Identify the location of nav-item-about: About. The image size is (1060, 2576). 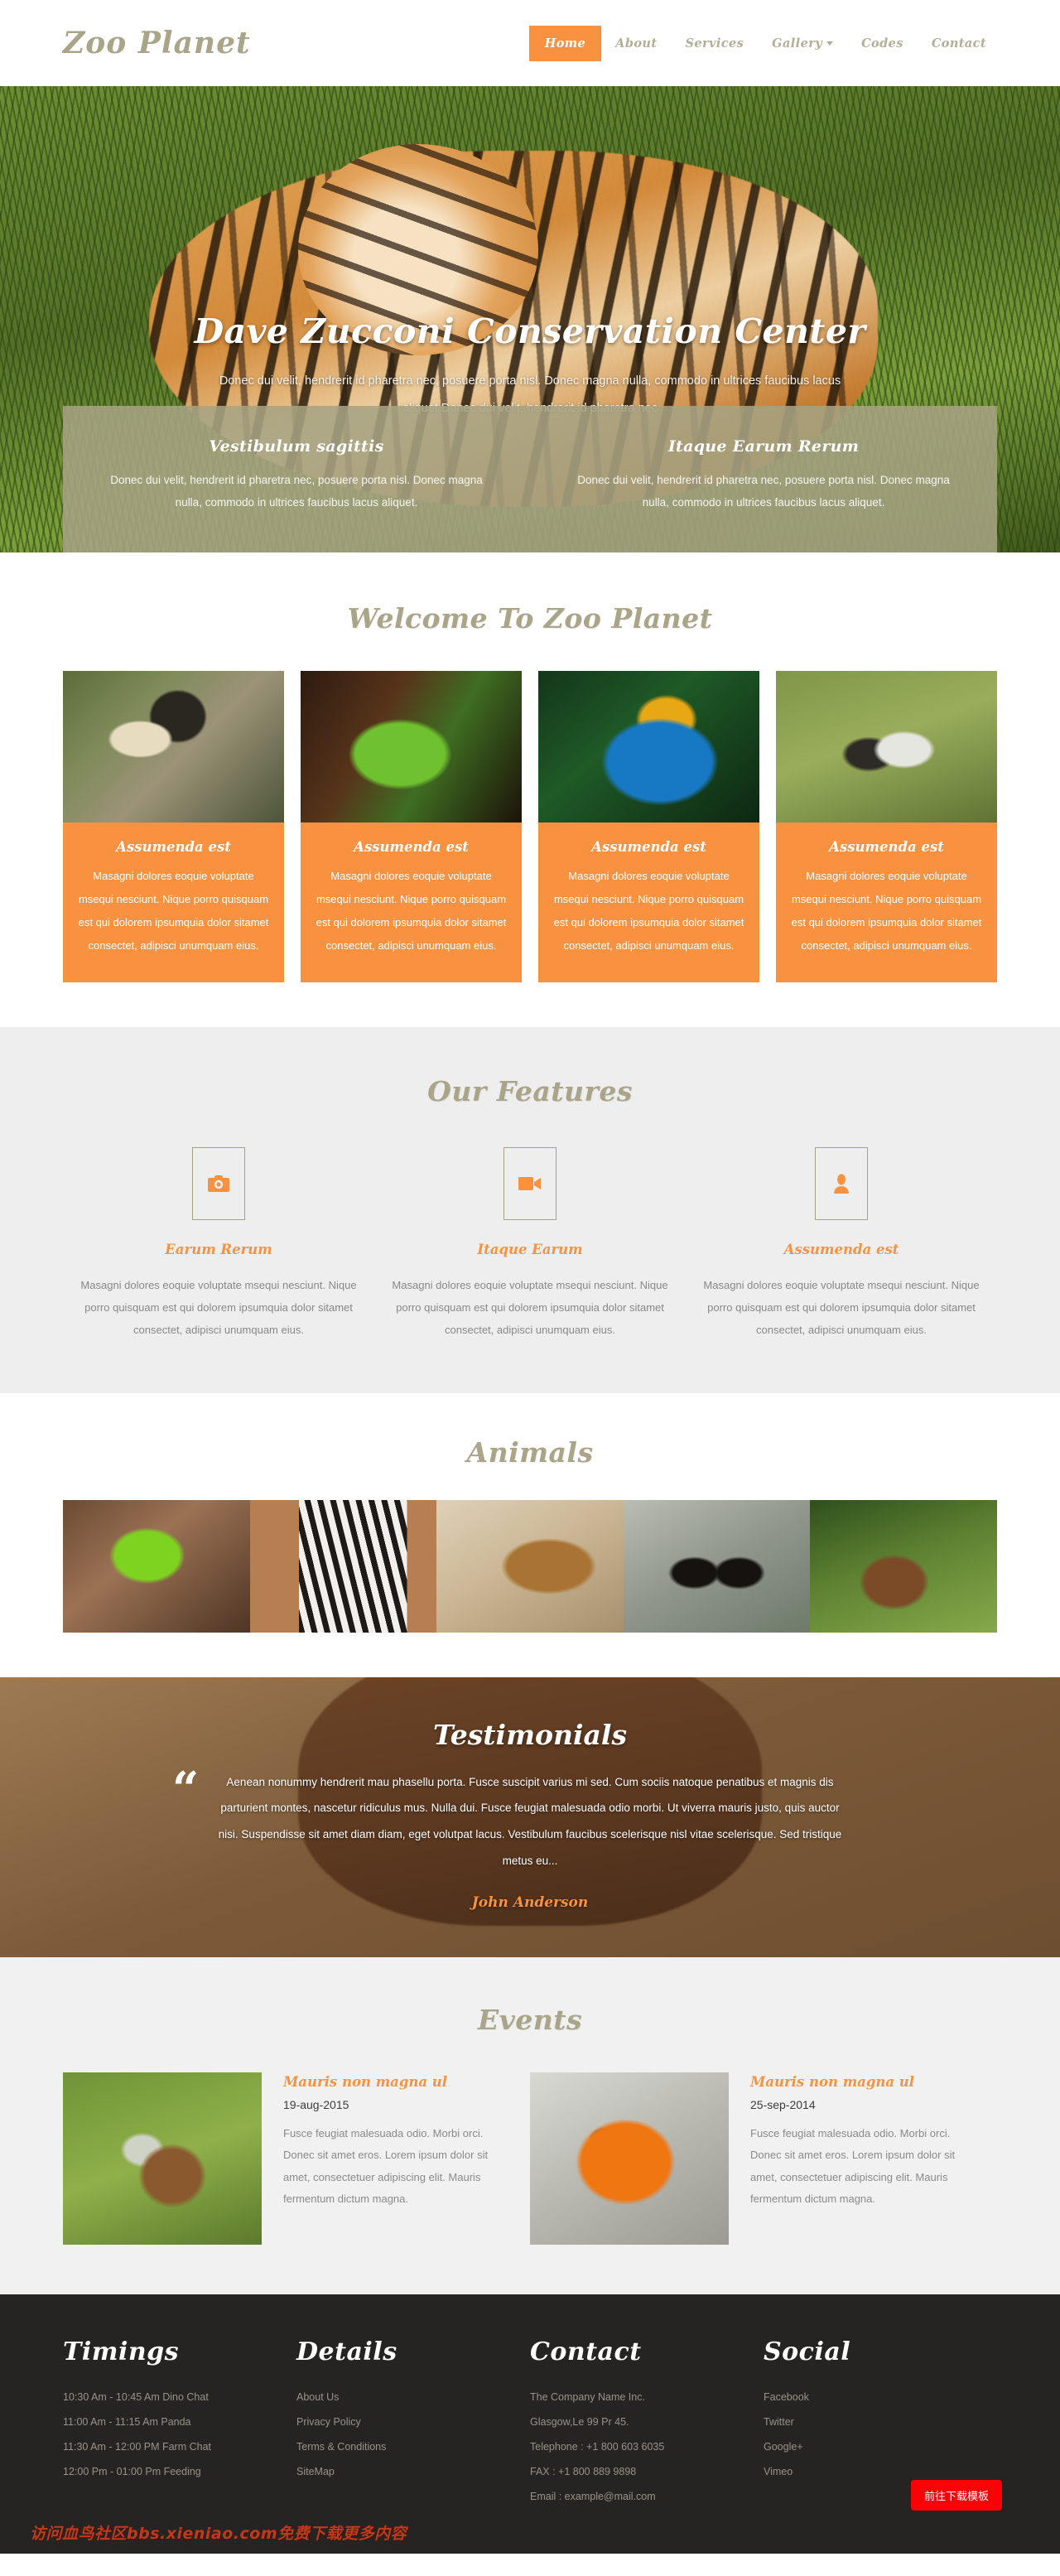
(636, 43).